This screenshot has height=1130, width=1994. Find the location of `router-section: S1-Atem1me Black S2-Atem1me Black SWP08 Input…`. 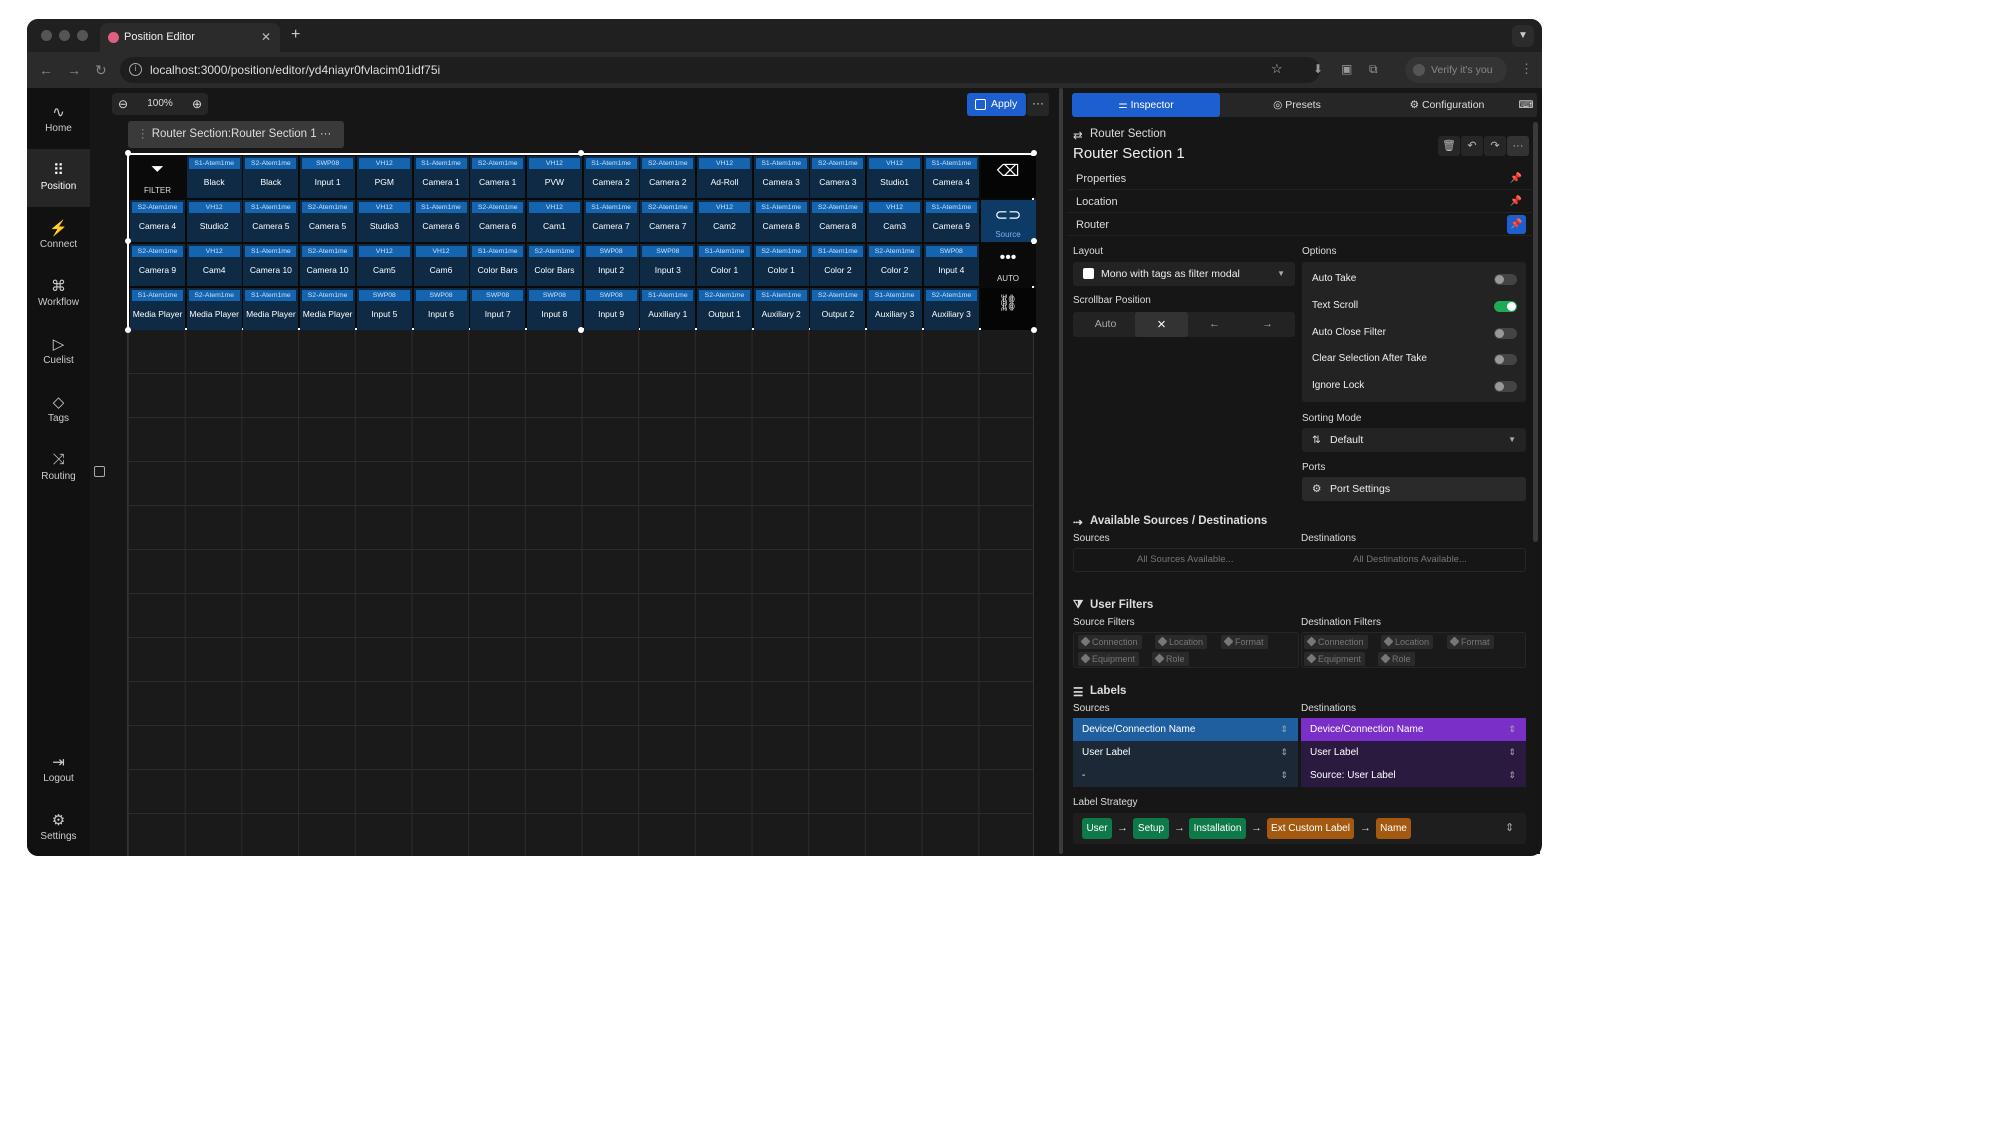

router-section: S1-Atem1me Black S2-Atem1me Black SWP08 Input… is located at coordinates (581, 241).